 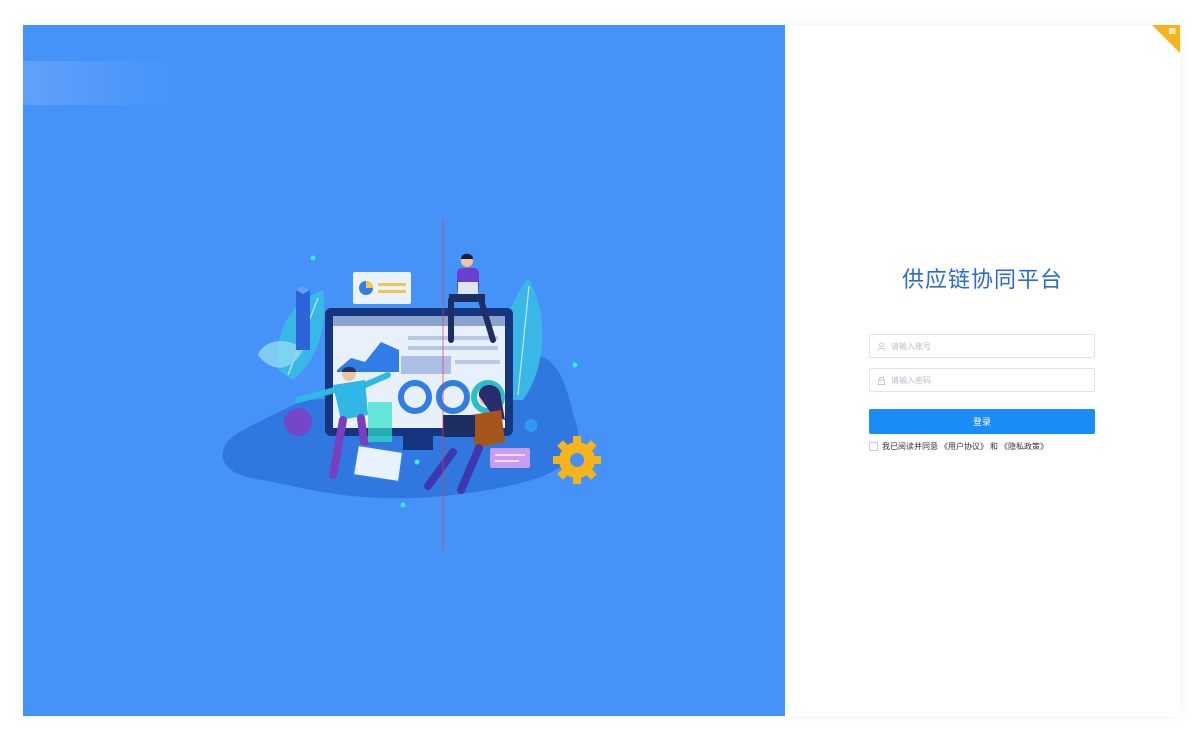 I want to click on user-icon, so click(x=882, y=346).